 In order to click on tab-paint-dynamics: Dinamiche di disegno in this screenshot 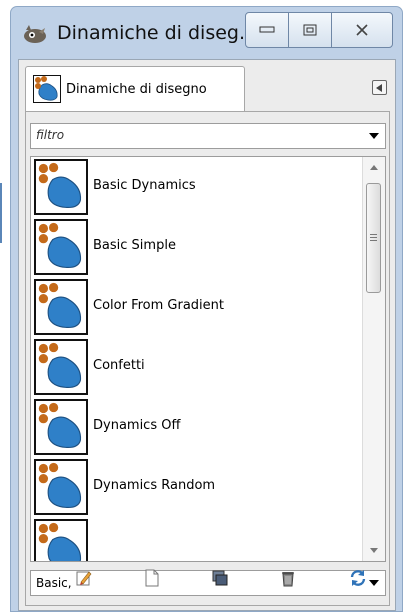, I will do `click(135, 89)`.